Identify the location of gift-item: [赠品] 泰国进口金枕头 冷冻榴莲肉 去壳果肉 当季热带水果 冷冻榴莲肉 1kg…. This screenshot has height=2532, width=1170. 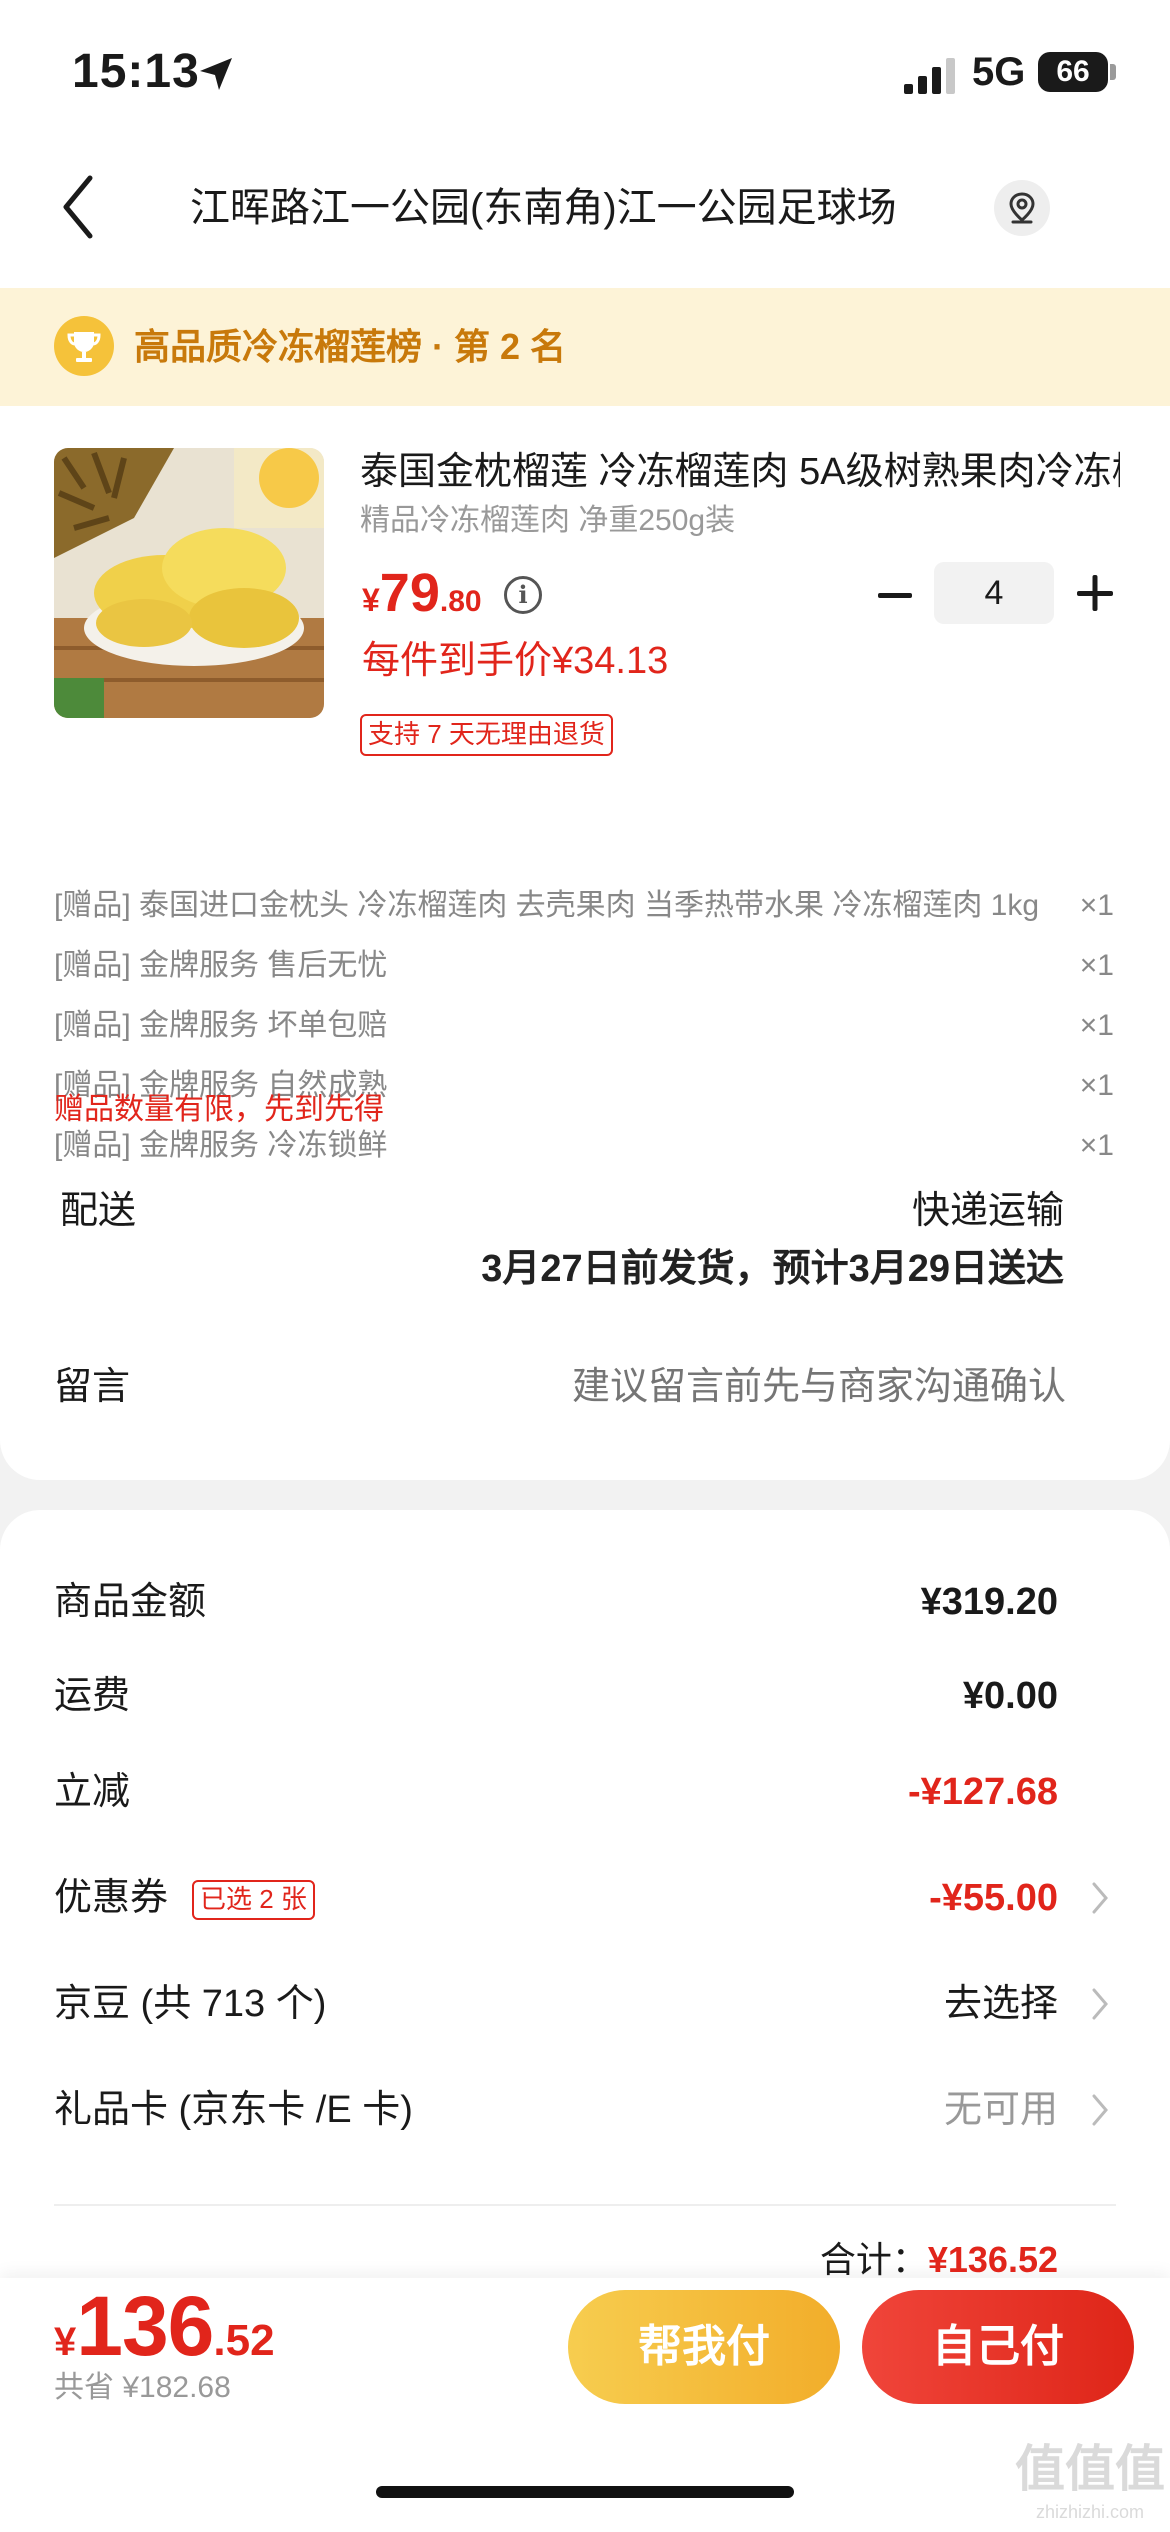
(584, 906).